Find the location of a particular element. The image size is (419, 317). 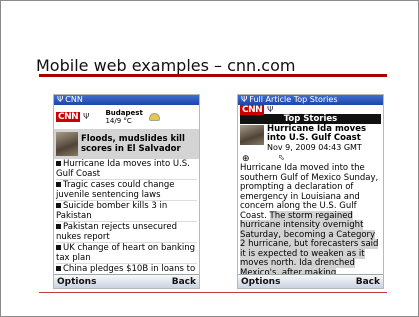

status-title: Full Article Top Stories is located at coordinates (293, 99).